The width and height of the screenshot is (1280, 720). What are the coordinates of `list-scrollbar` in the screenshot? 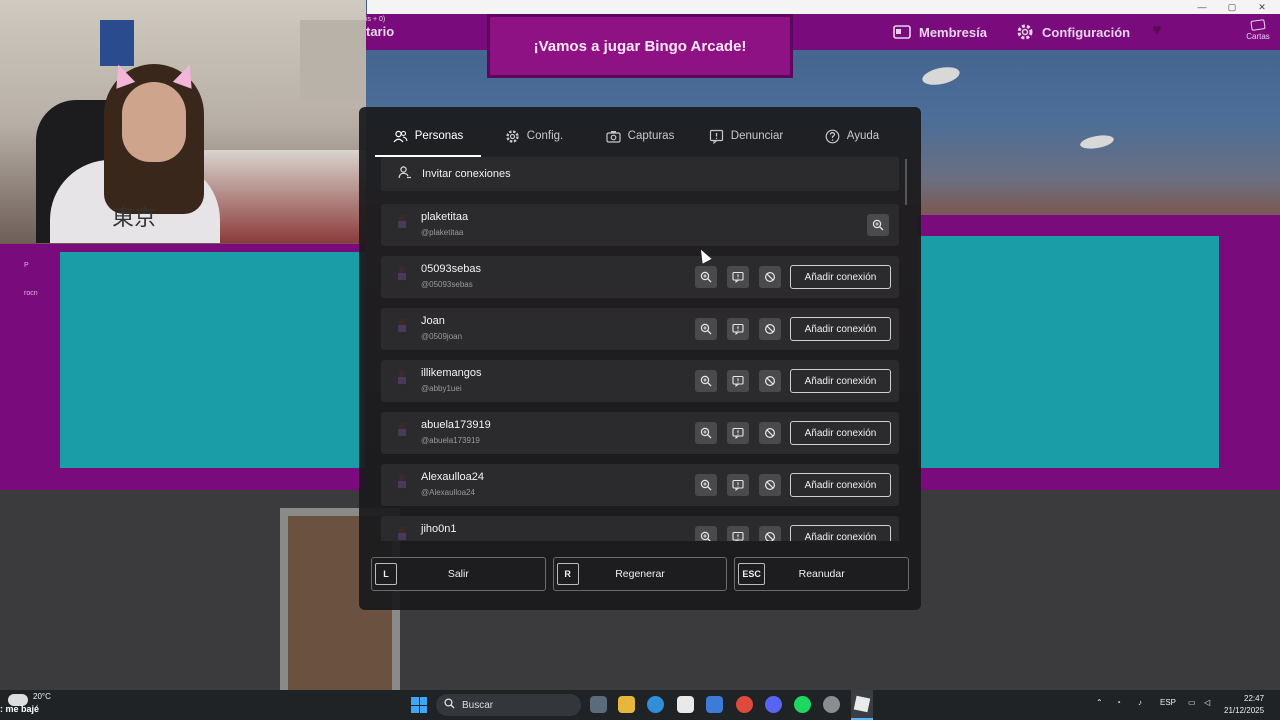 It's located at (906, 182).